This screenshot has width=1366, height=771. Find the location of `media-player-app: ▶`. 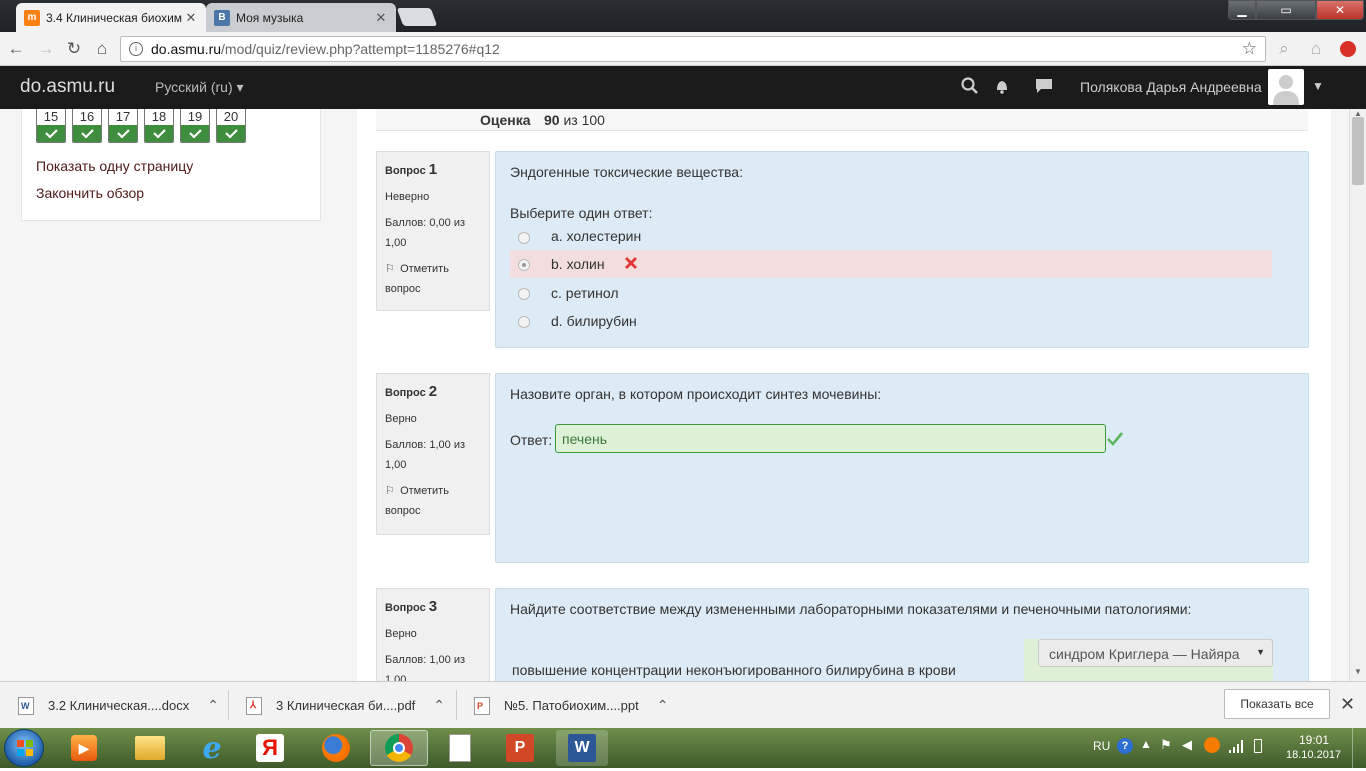

media-player-app: ▶ is located at coordinates (84, 748).